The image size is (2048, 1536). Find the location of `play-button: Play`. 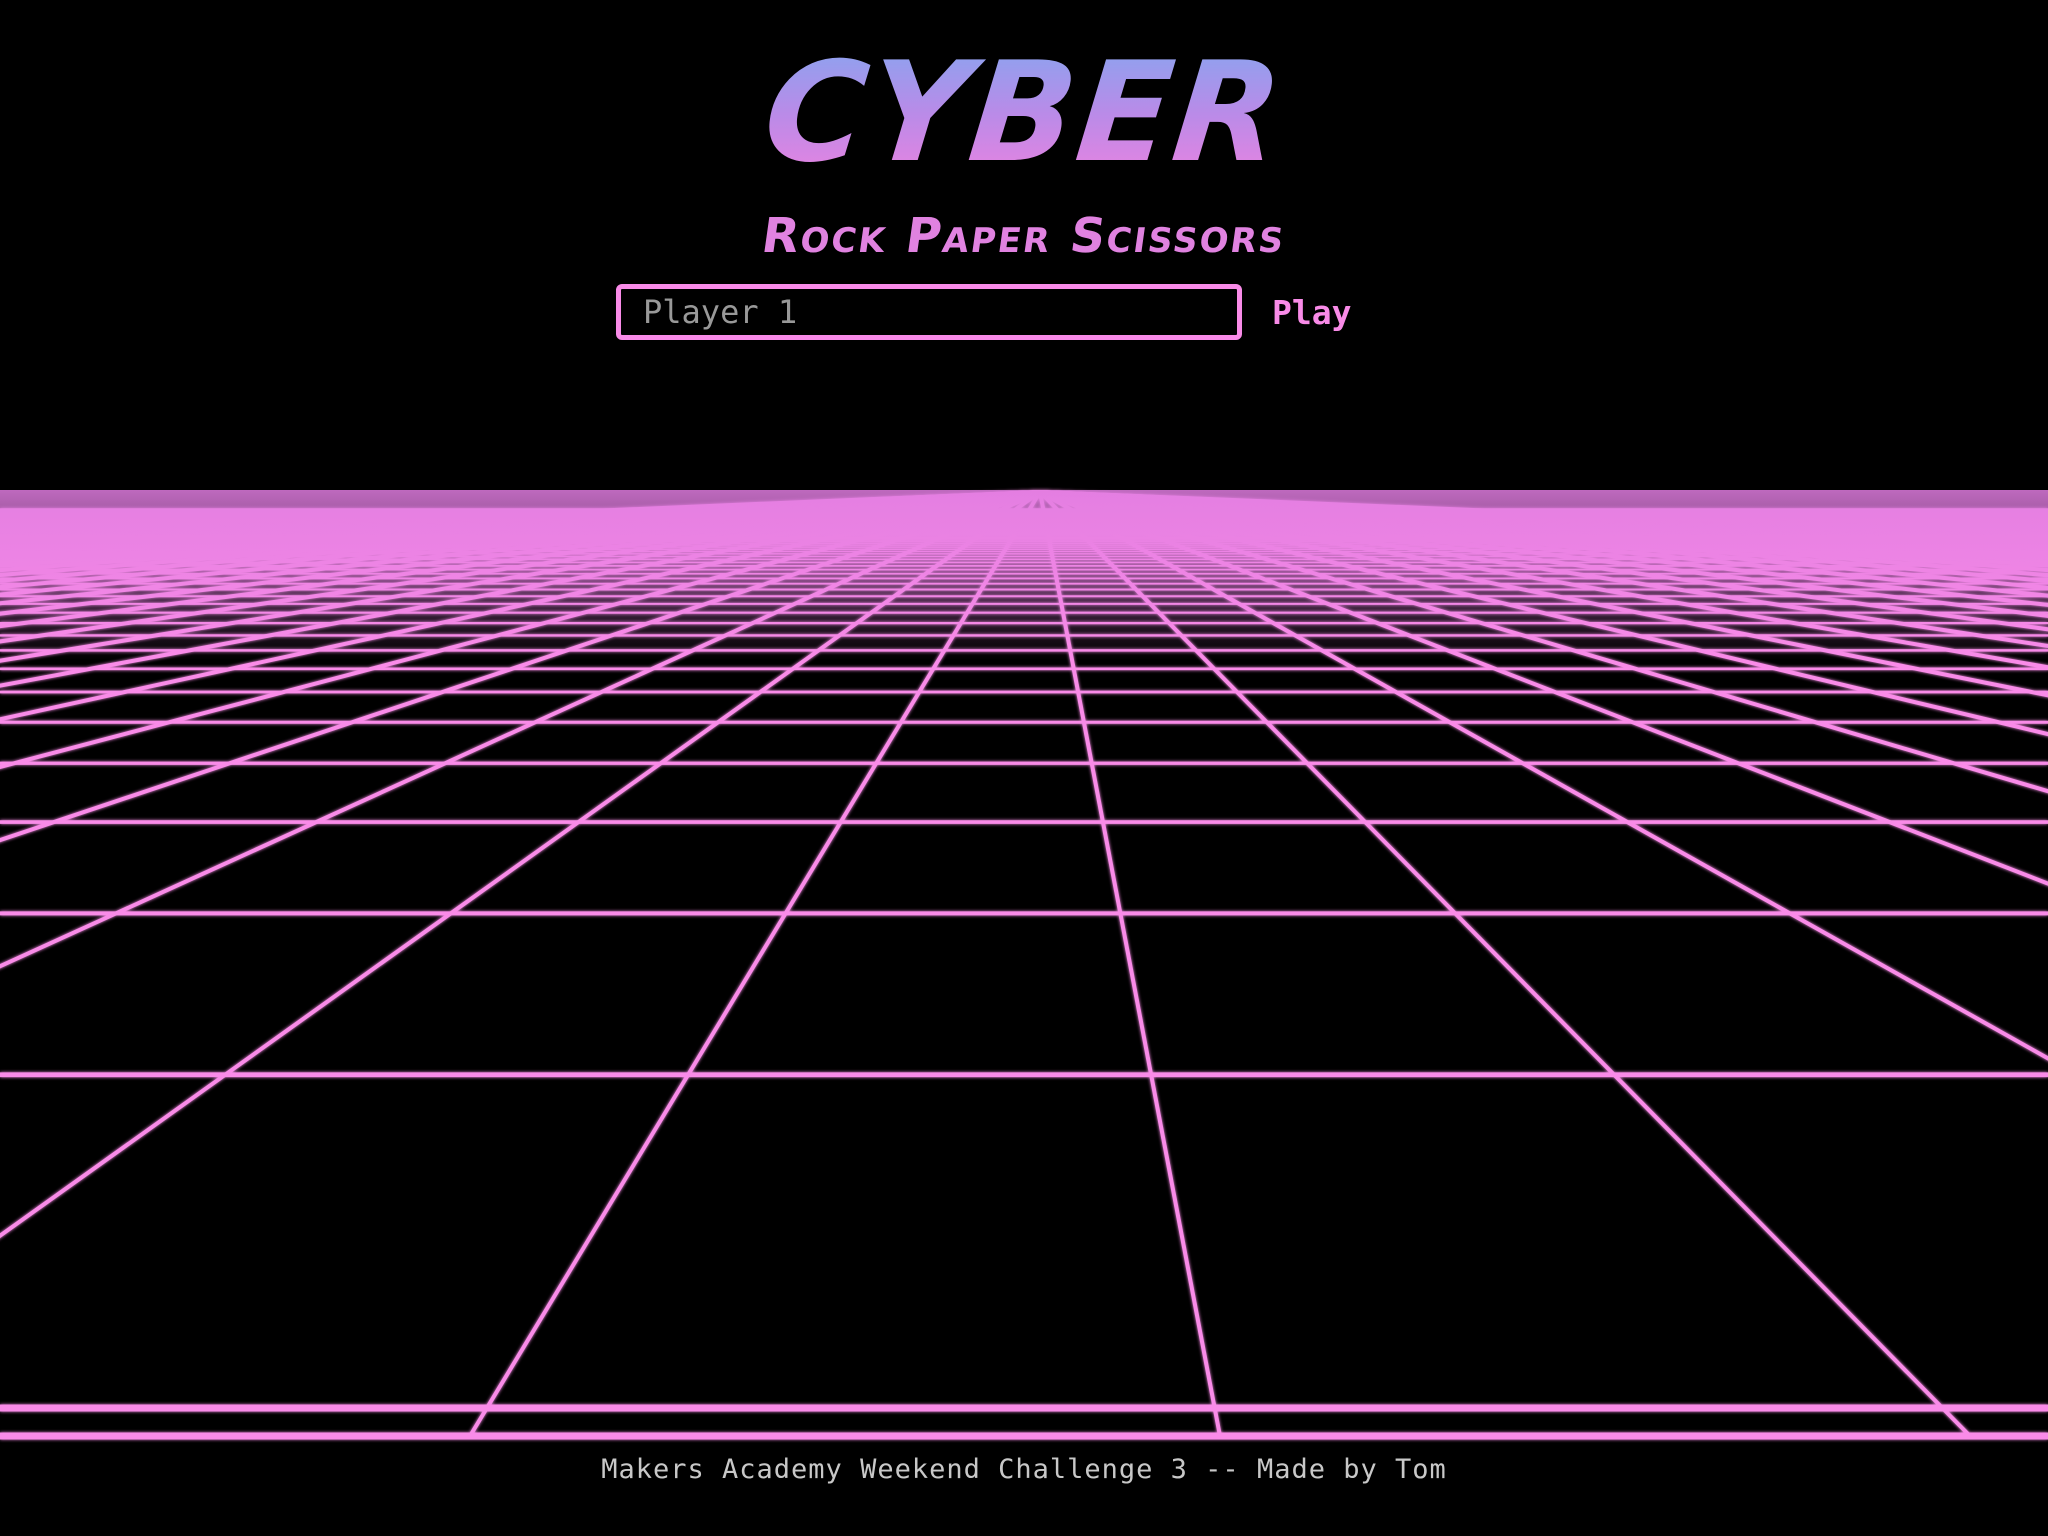

play-button: Play is located at coordinates (1311, 312).